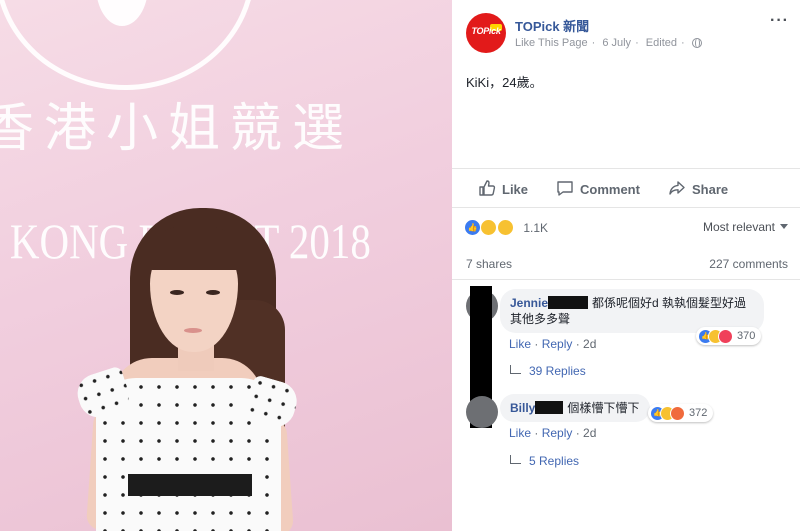 The image size is (800, 531). I want to click on dress-belt, so click(190, 485).